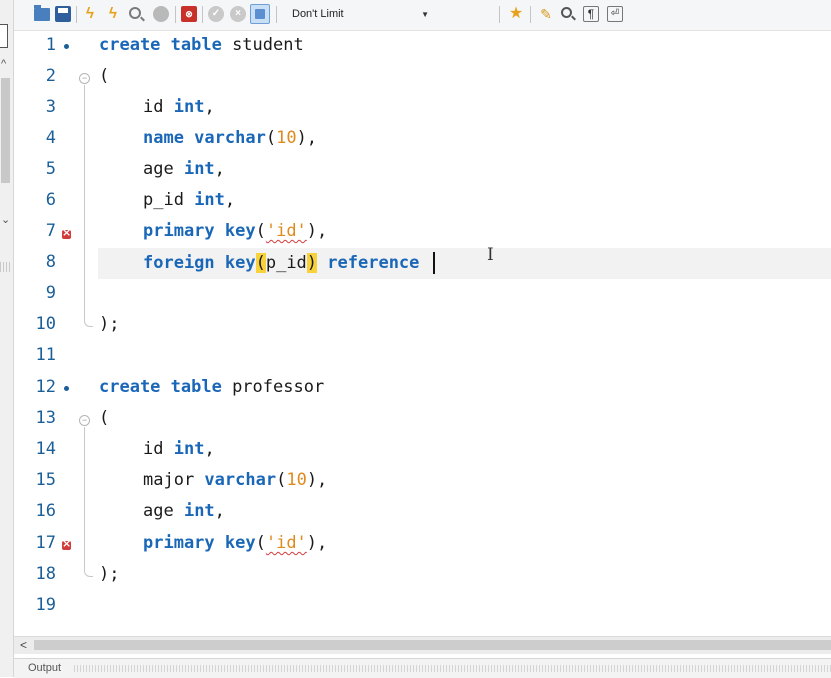 The height and width of the screenshot is (678, 831). What do you see at coordinates (615, 14) in the screenshot?
I see `word-wrap-icon: ⏎` at bounding box center [615, 14].